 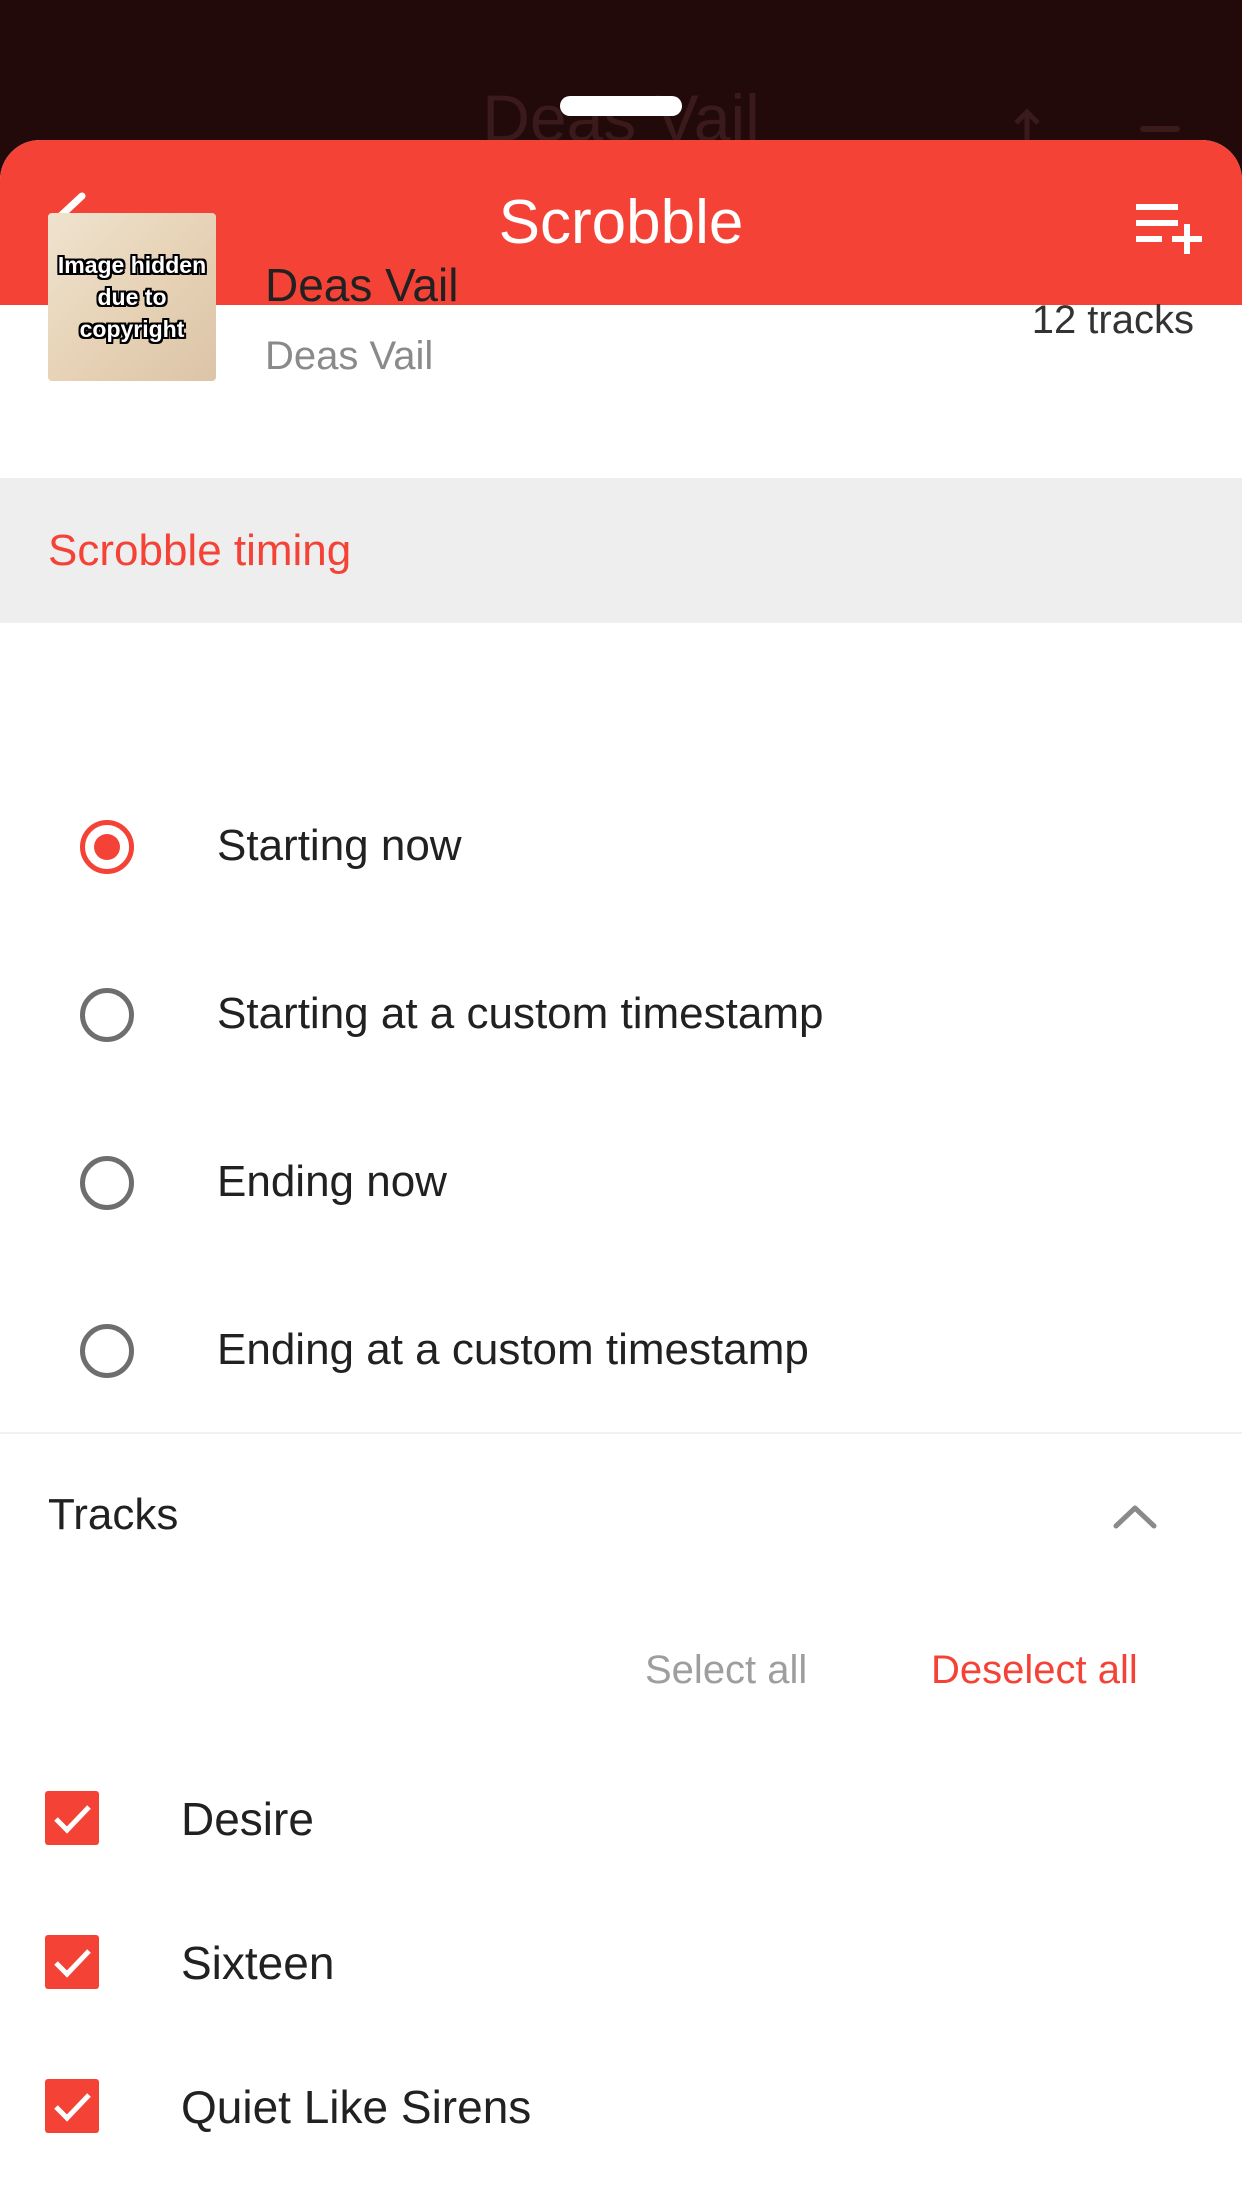 I want to click on timing-option-ending-now: Ending now, so click(x=621, y=1183).